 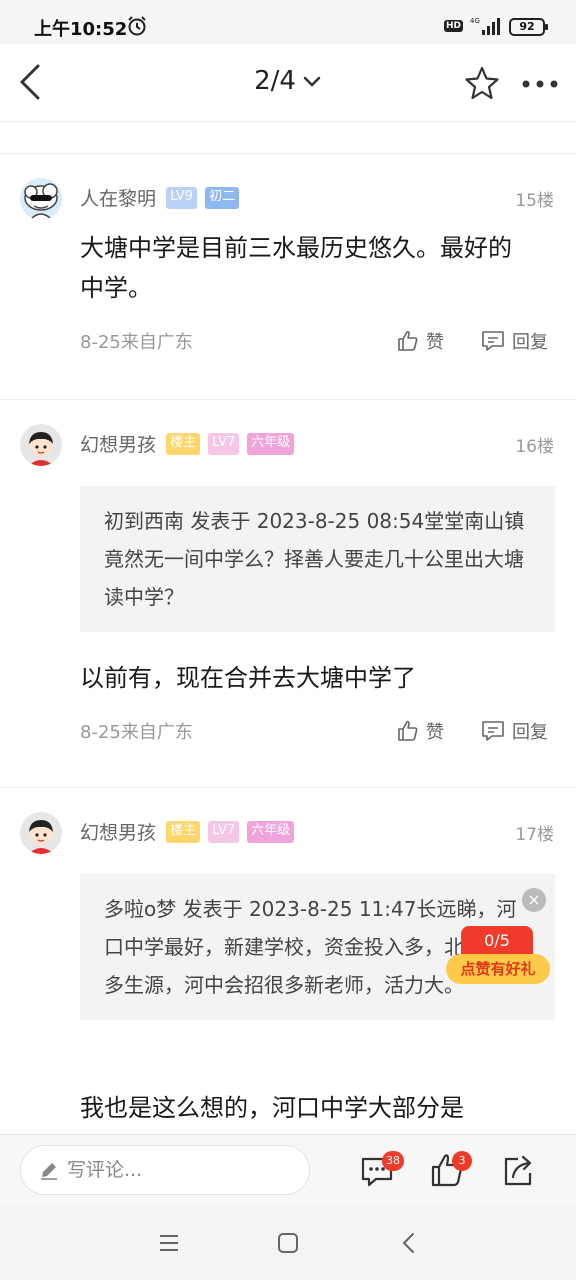 I want to click on reward-label: 点赞有好礼, so click(x=498, y=969).